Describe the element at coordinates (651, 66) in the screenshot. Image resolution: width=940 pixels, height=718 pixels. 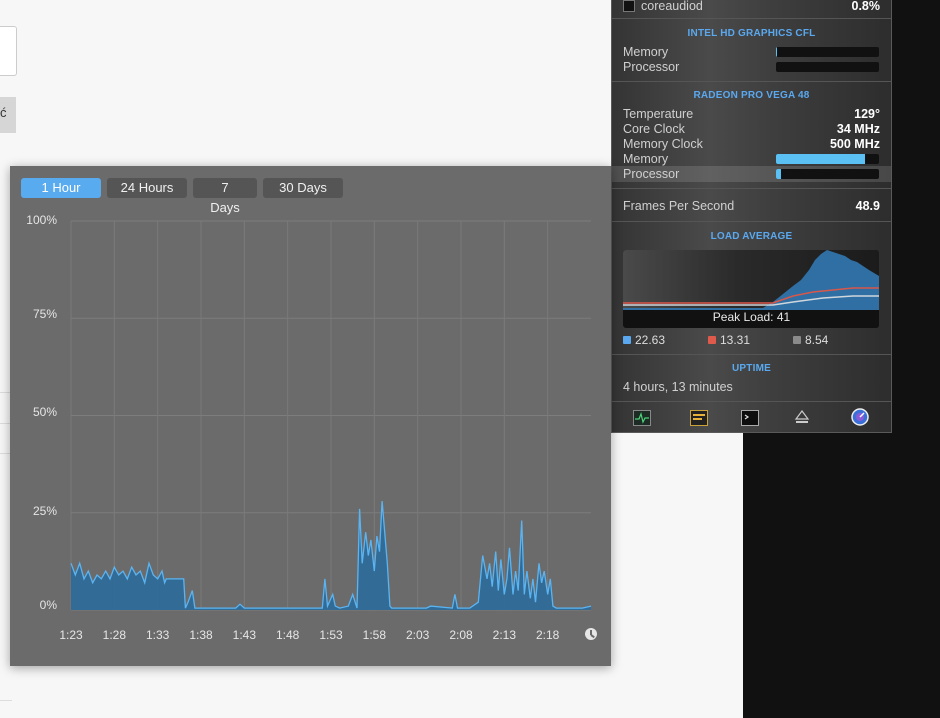
I see `intel-processor-label: Processor` at that location.